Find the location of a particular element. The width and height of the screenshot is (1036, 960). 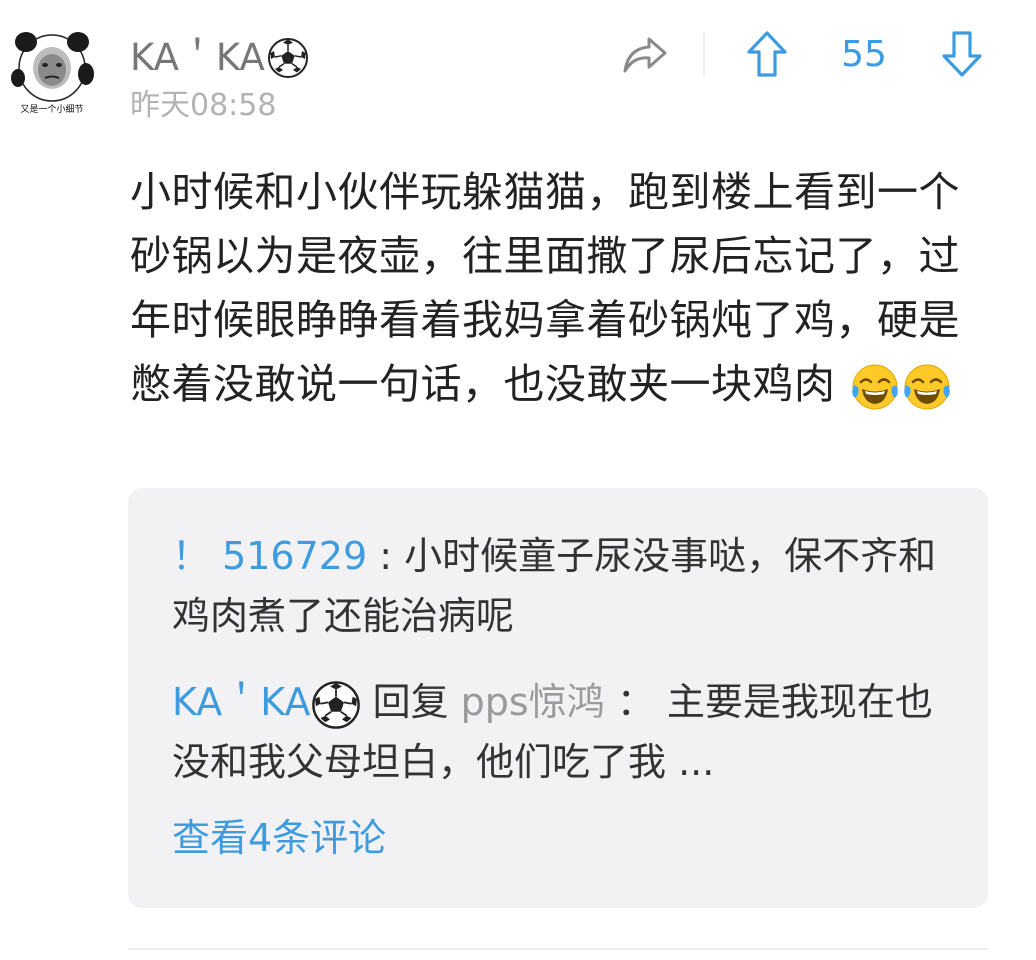

share-button is located at coordinates (645, 55).